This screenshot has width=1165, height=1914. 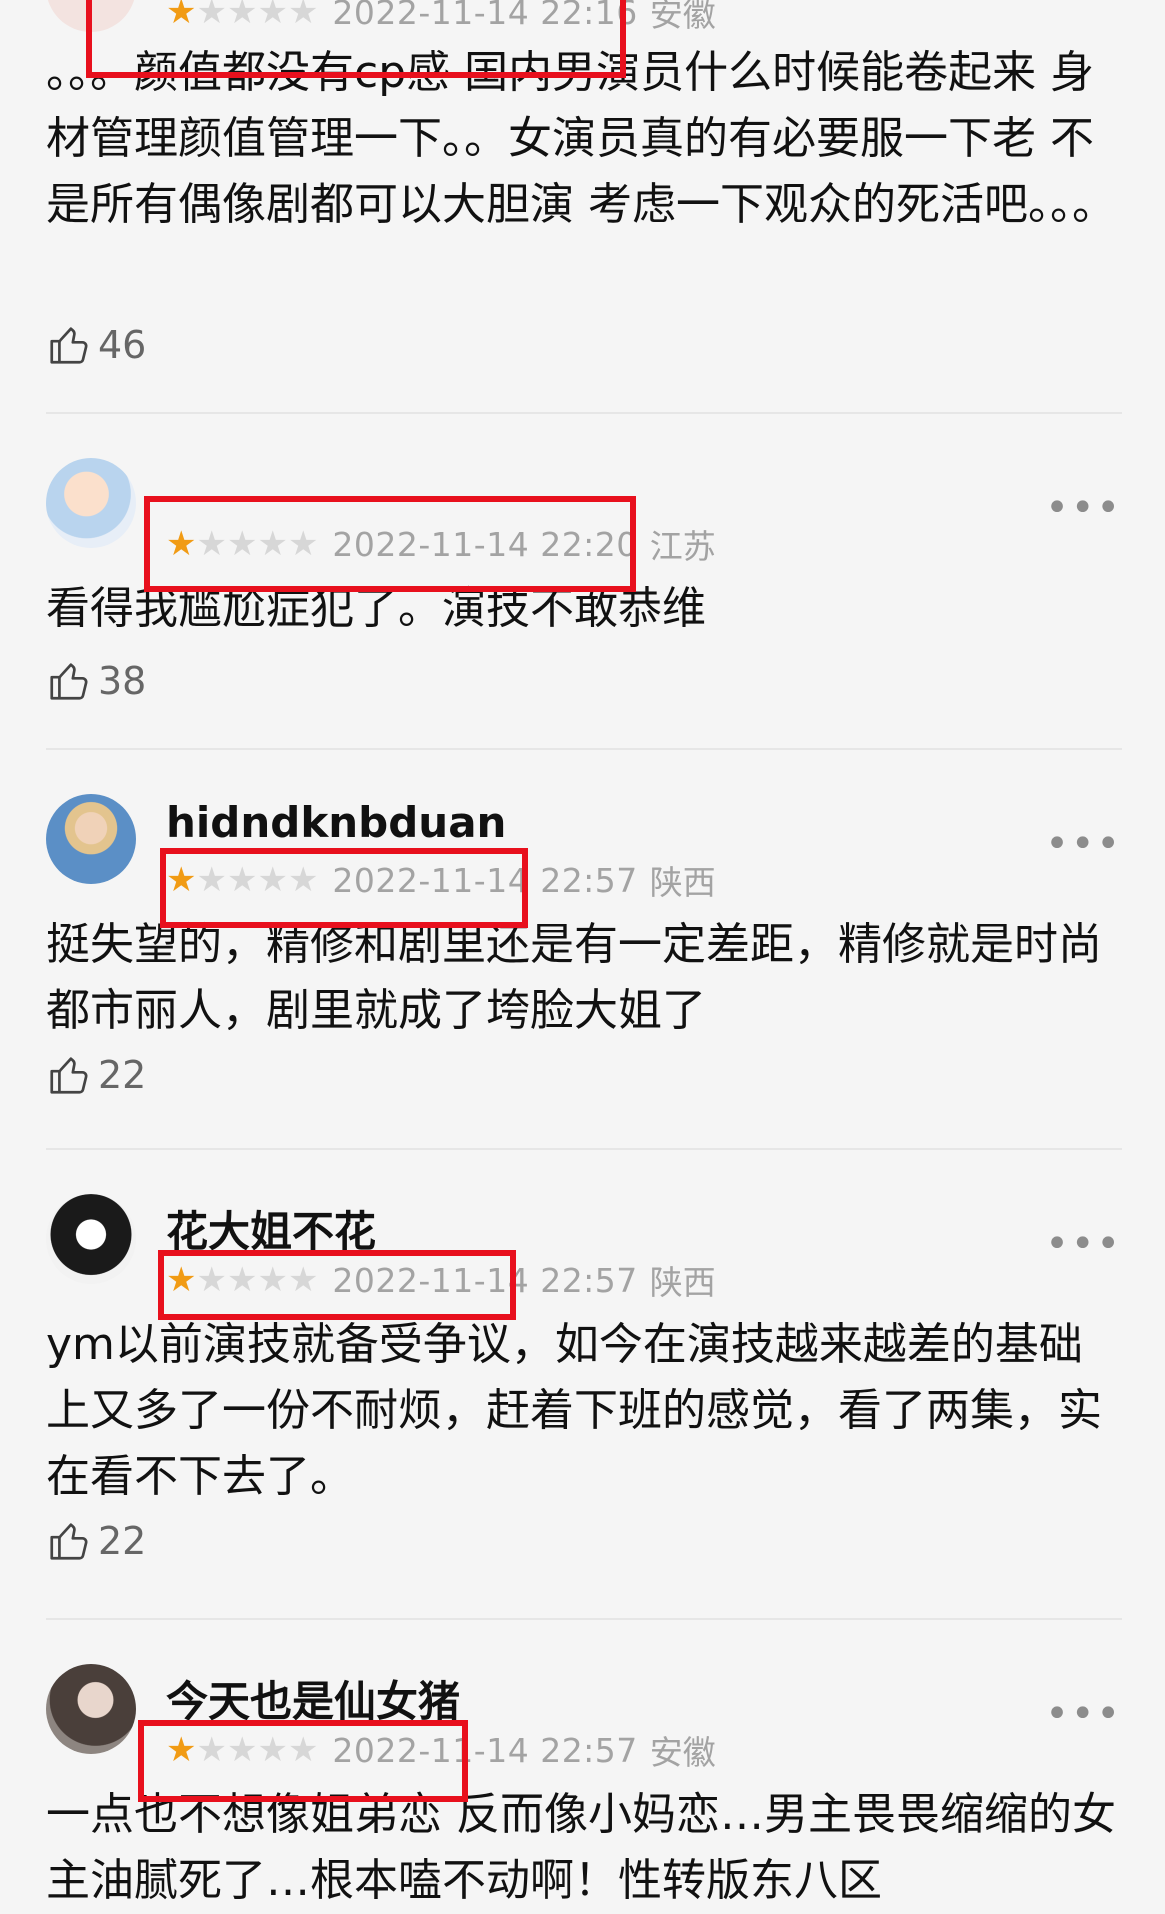 What do you see at coordinates (682, 546) in the screenshot?
I see `review-region: 江苏` at bounding box center [682, 546].